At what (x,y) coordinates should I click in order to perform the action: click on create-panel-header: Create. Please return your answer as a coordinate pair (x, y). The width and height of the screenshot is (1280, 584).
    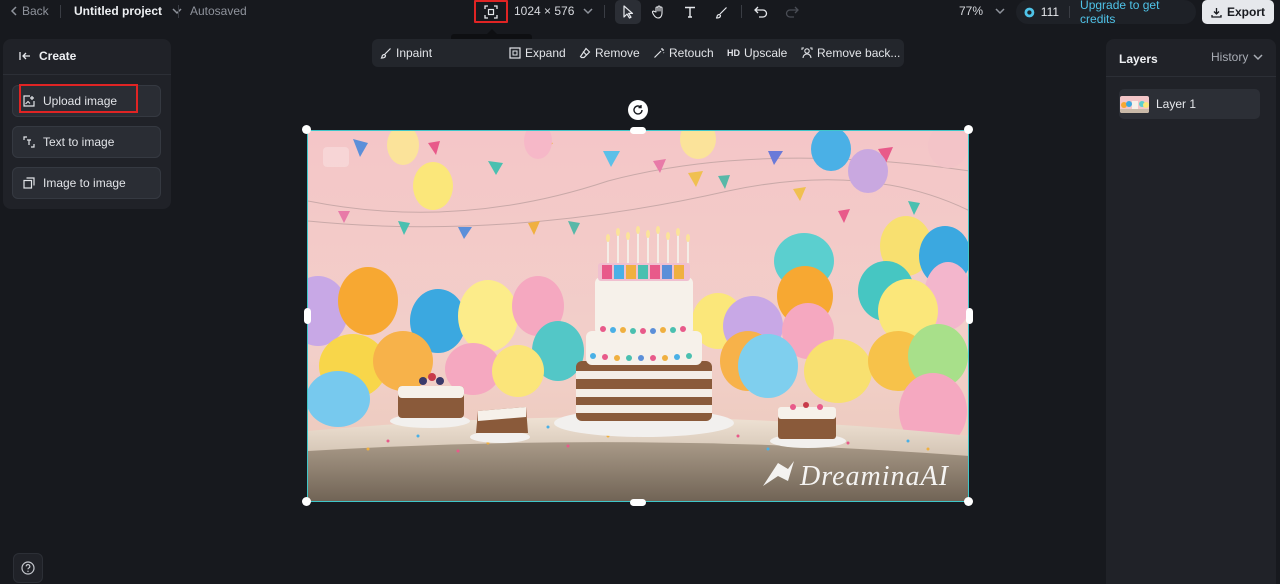
    Looking at the image, I should click on (47, 56).